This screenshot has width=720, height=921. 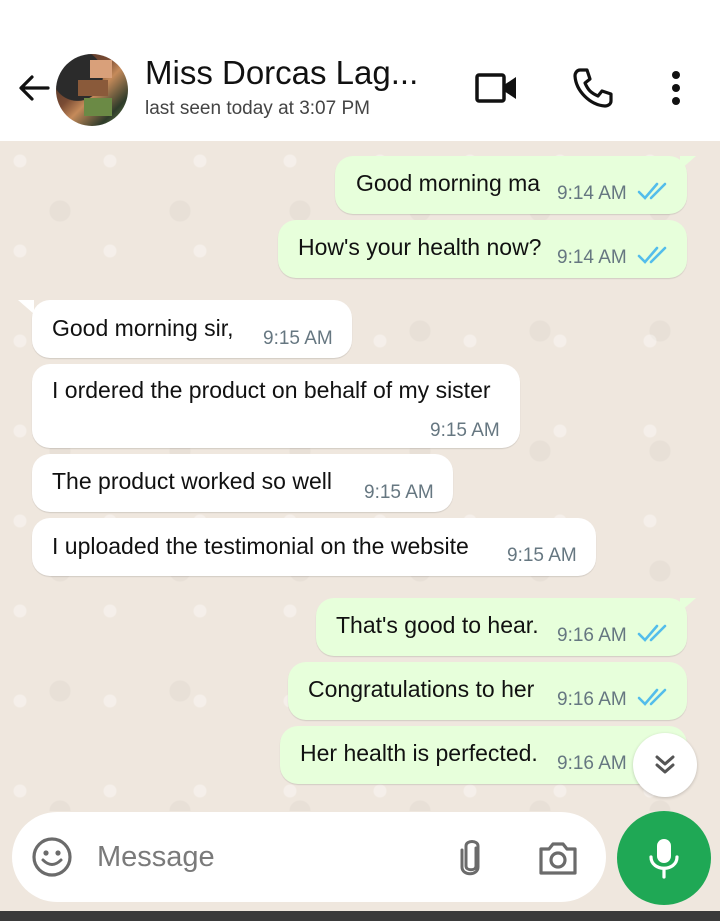 I want to click on message-outgoing: Good morning ma 9:14 AM, so click(x=511, y=185).